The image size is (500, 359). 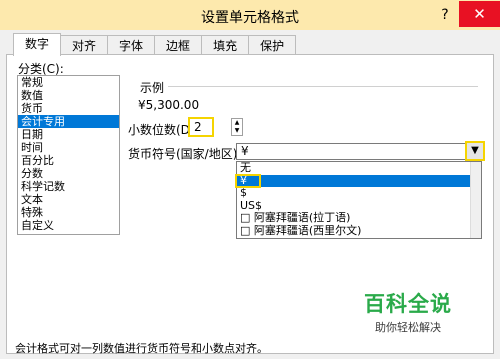 I want to click on title-bar: 设置单元格格式 ? ✕, so click(x=250, y=15).